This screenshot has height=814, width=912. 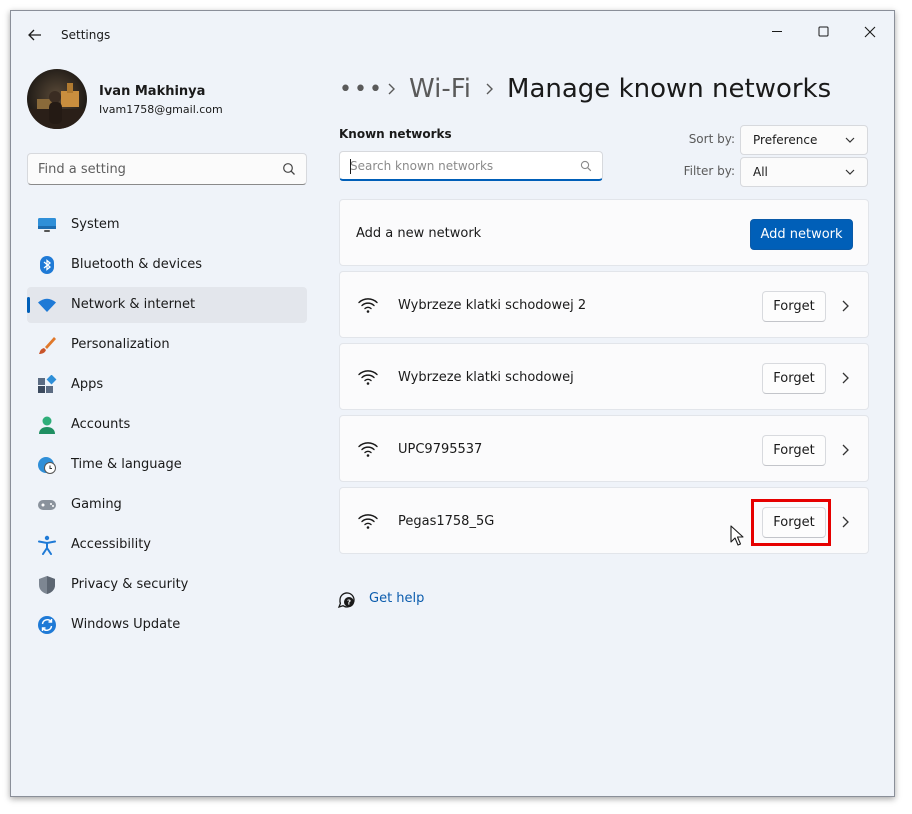 I want to click on back-arrow-icon, so click(x=34, y=35).